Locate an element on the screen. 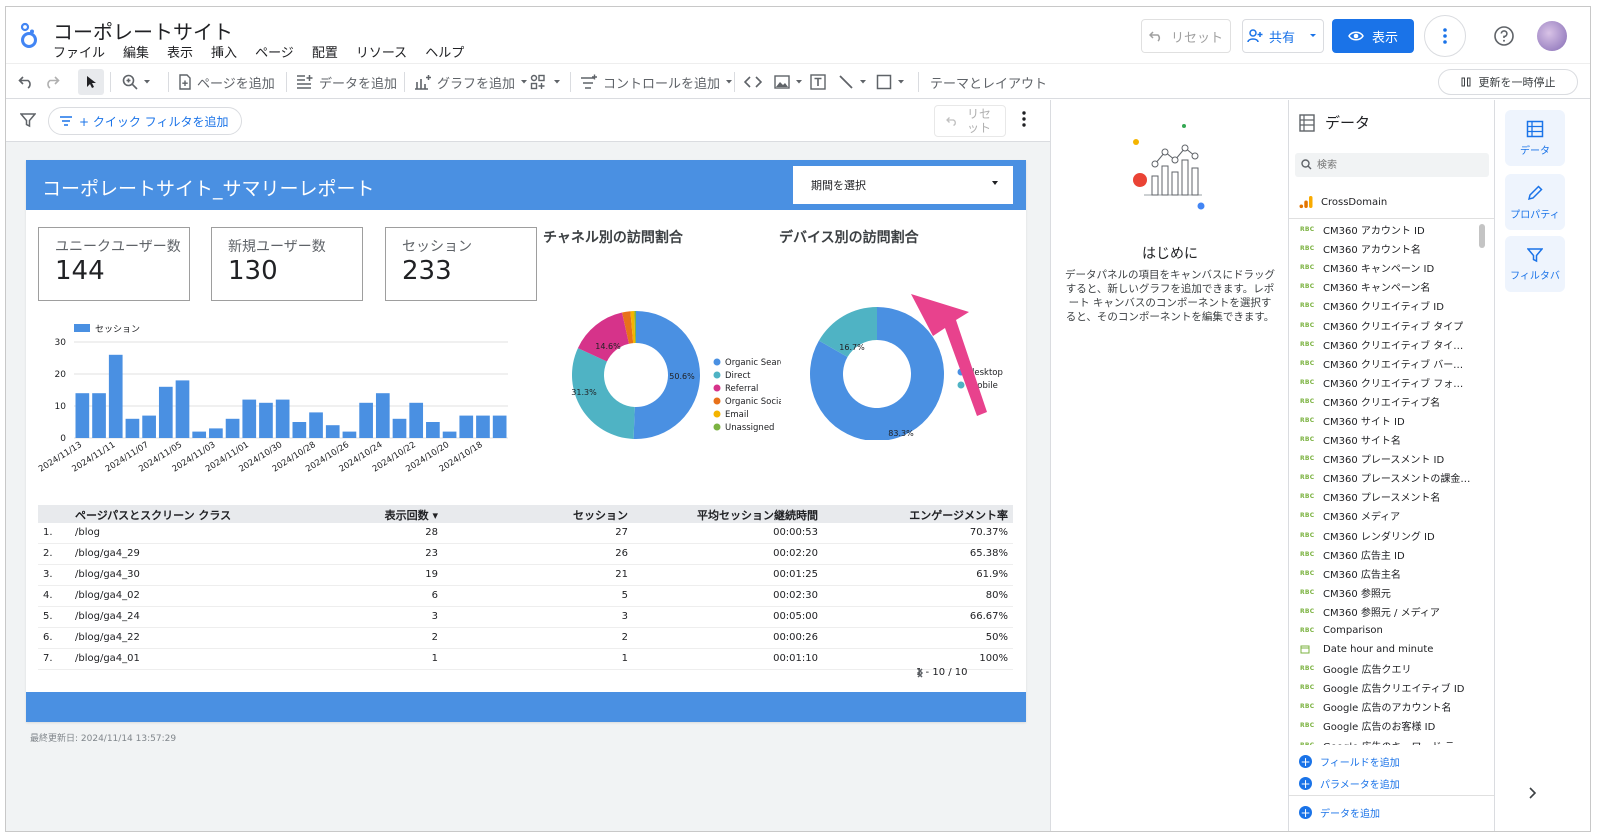 This screenshot has height=839, width=1600. more-options-button is located at coordinates (1445, 36).